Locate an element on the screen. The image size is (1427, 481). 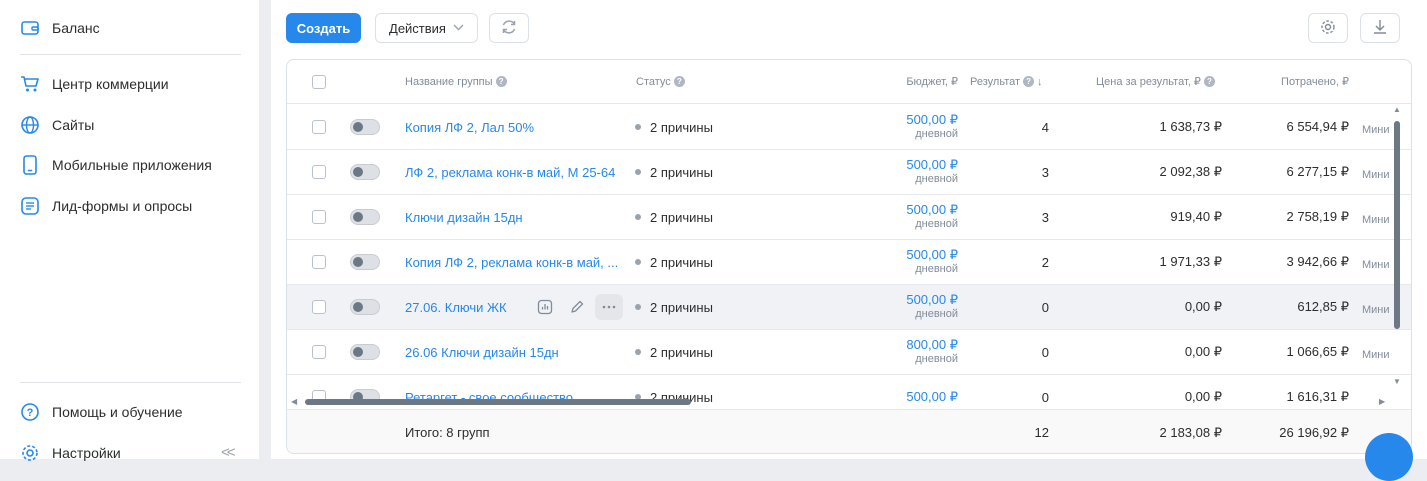
header-spent: Потрачено, ₽ is located at coordinates (1298, 81).